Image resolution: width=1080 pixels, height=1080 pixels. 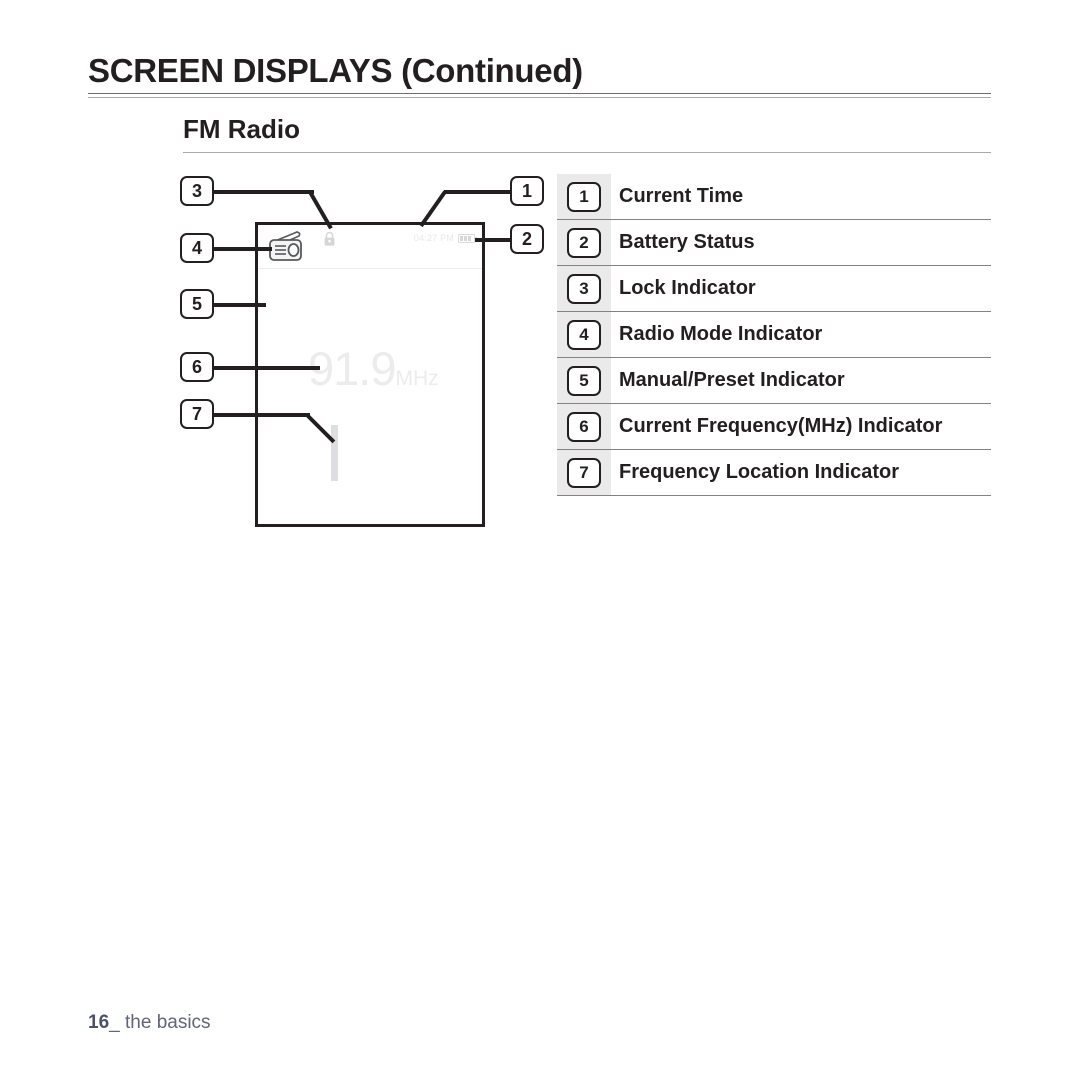 I want to click on radio-mode-icon, so click(x=285, y=246).